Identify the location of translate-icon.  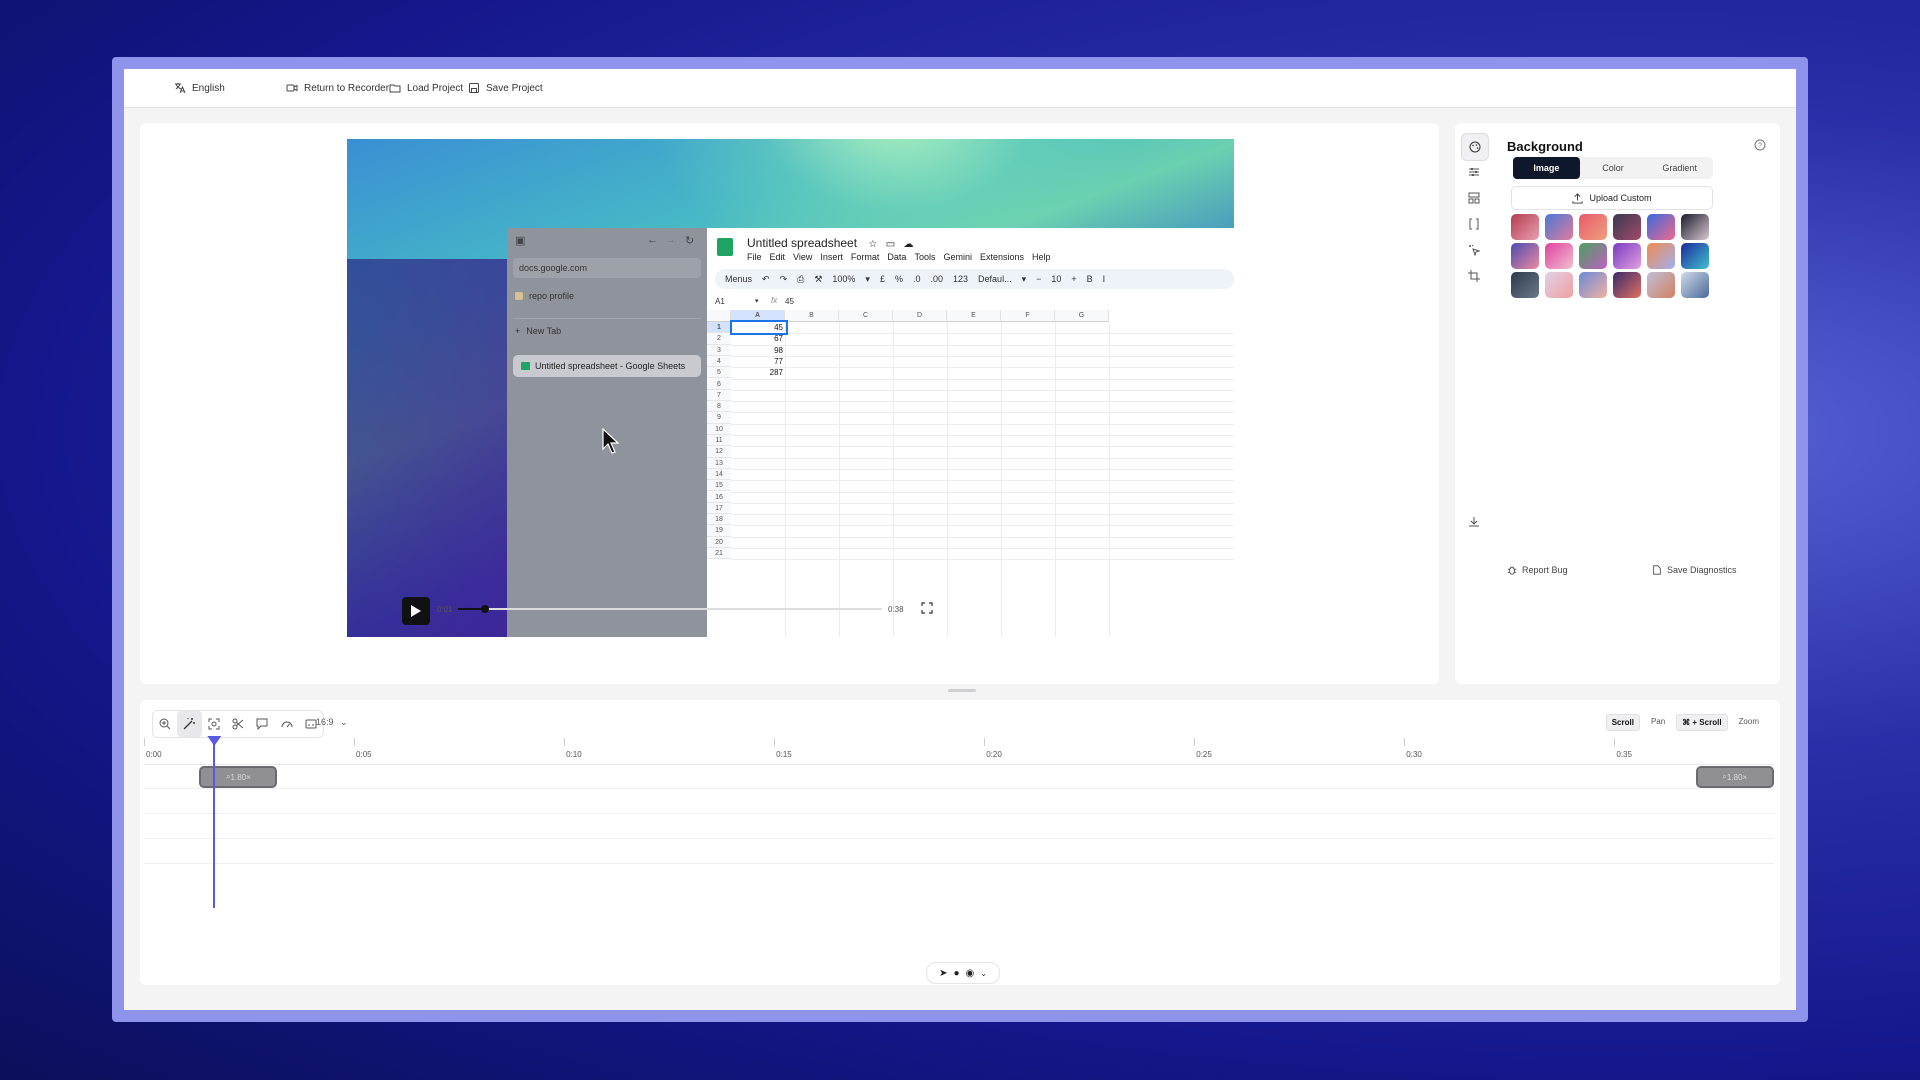
(180, 88).